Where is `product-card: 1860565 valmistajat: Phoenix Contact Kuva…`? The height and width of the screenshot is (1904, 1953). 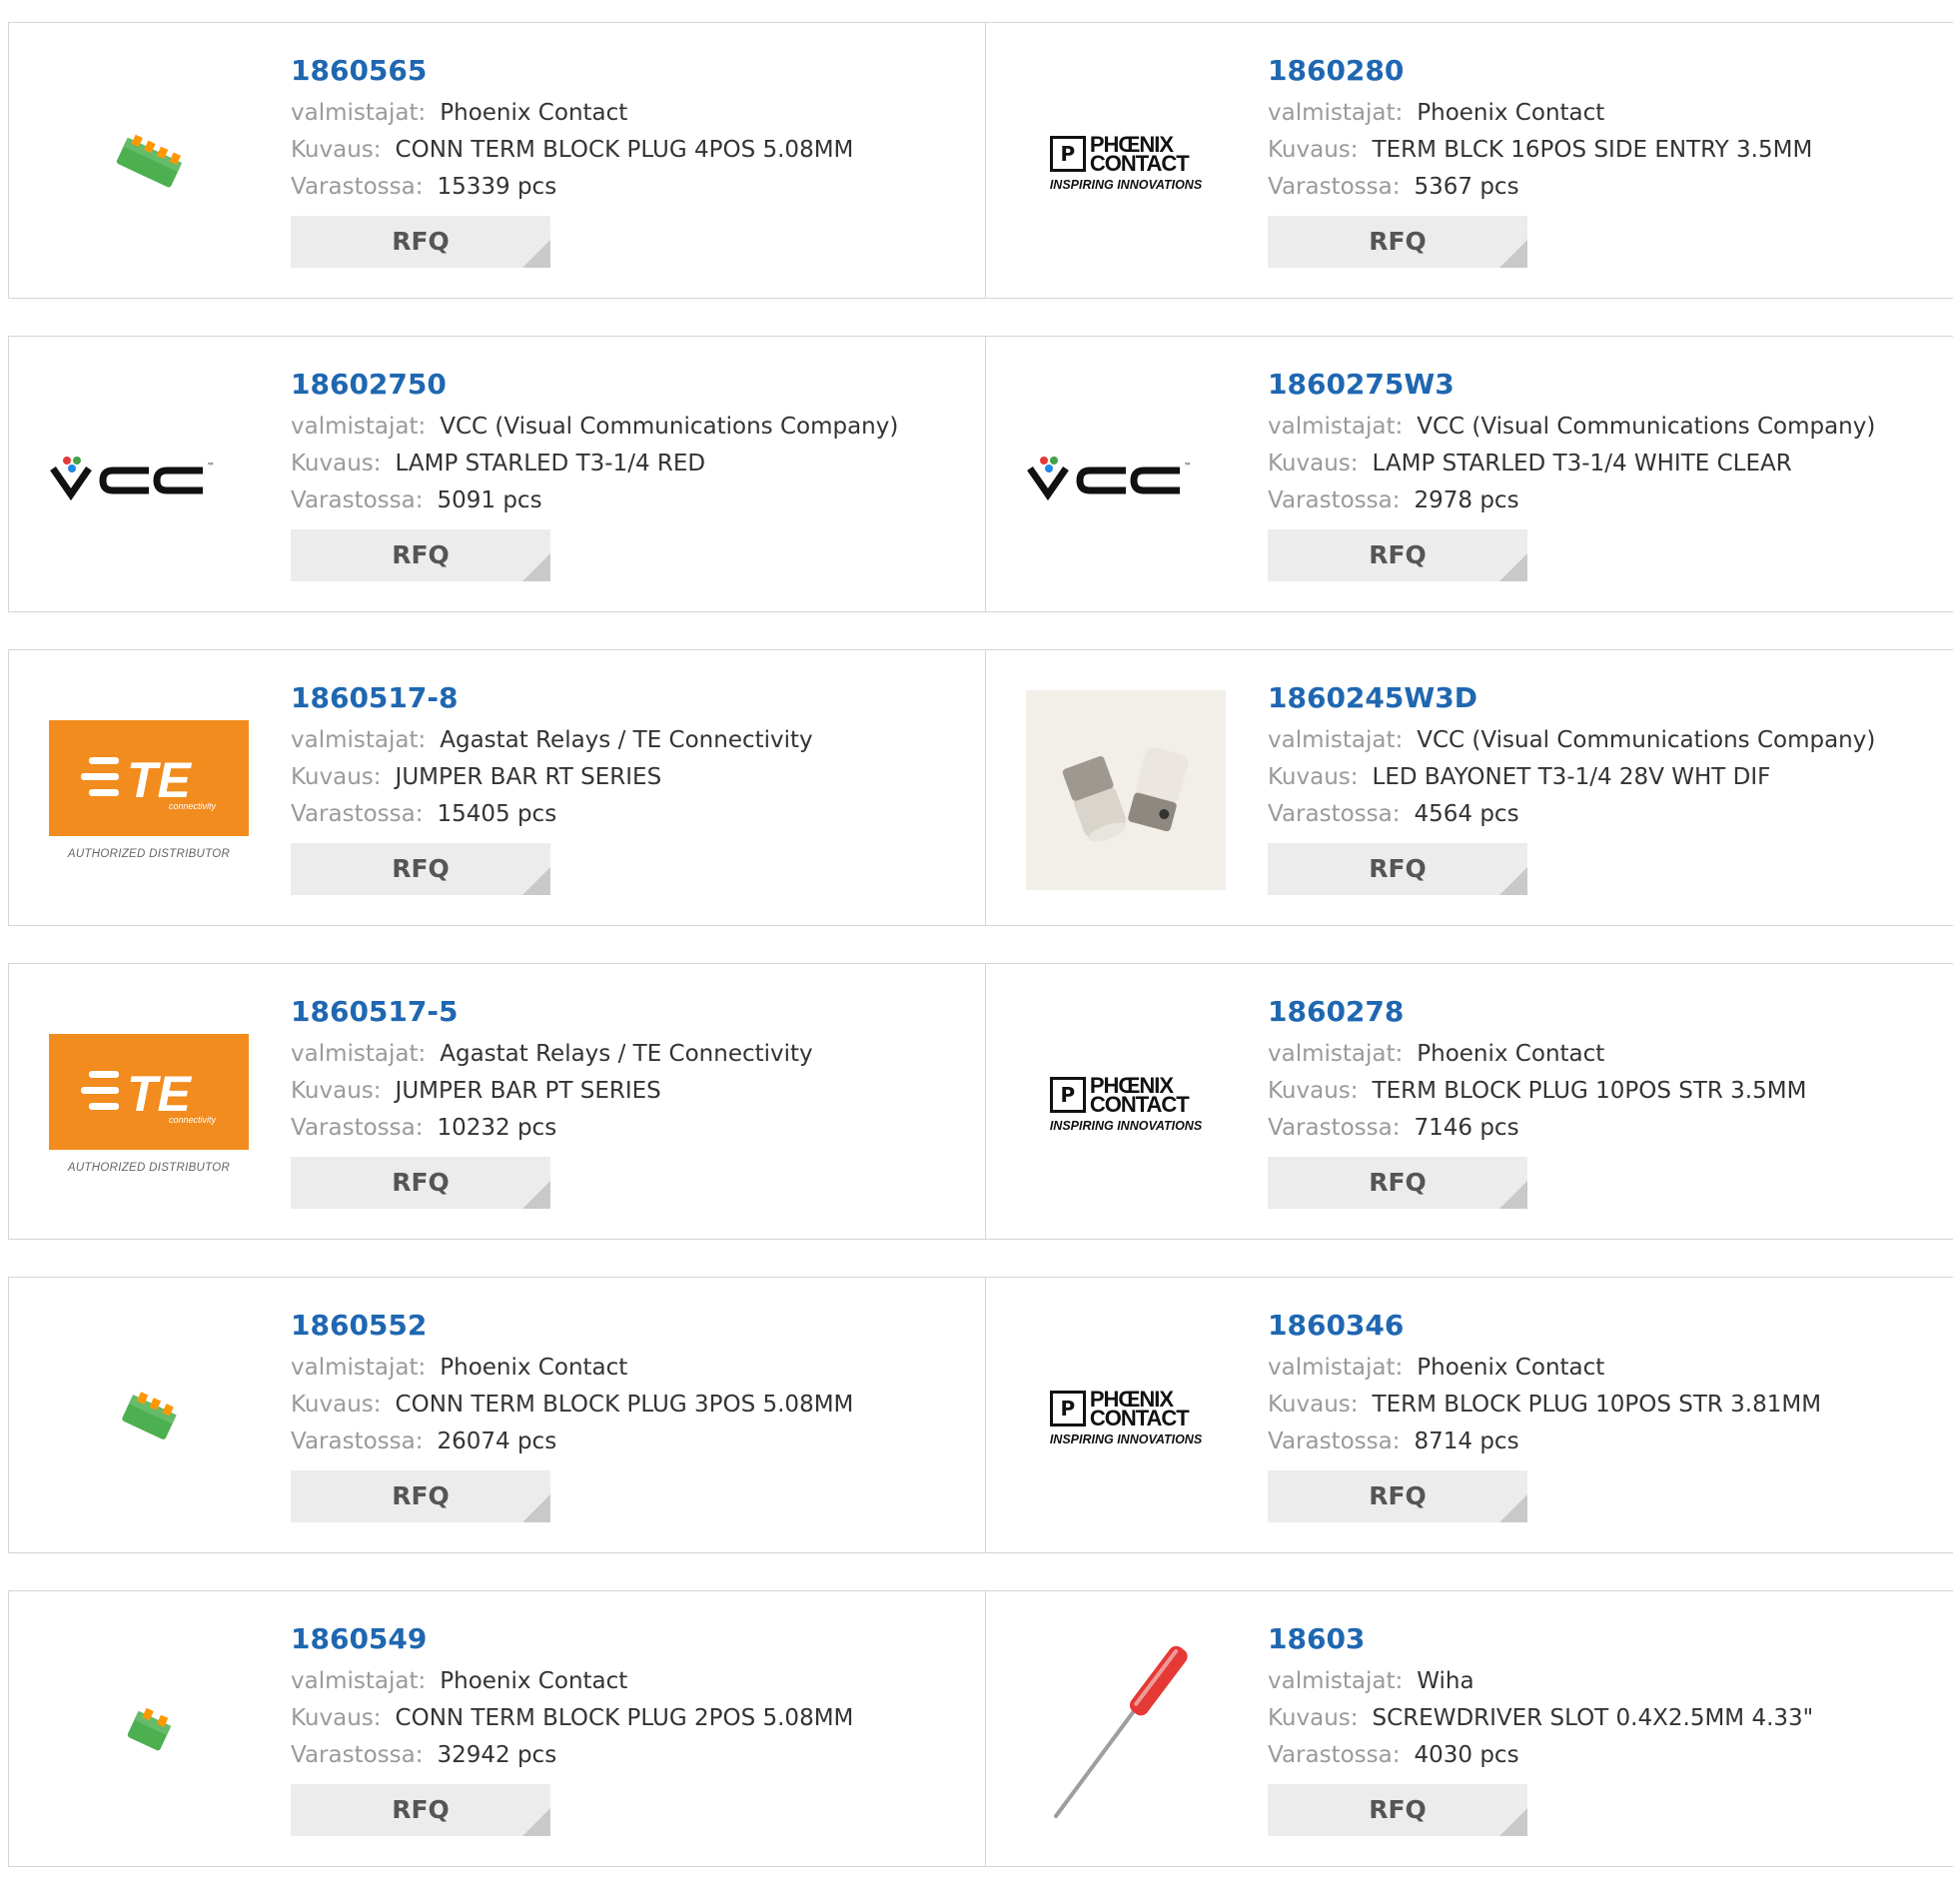 product-card: 1860565 valmistajat: Phoenix Contact Kuva… is located at coordinates (497, 160).